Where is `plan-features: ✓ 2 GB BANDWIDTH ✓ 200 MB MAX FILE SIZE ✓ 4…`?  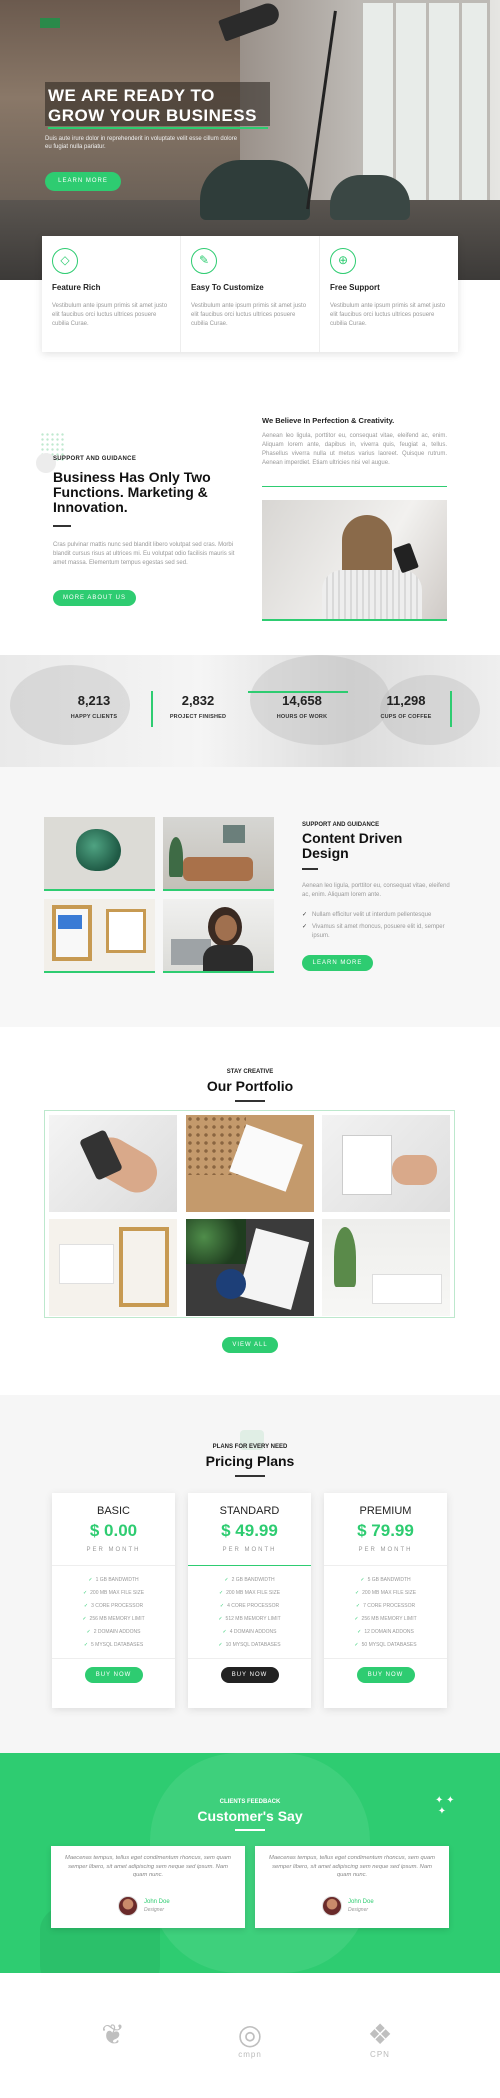
plan-features: ✓ 2 GB BANDWIDTH ✓ 200 MB MAX FILE SIZE ✓ 4… is located at coordinates (249, 1613).